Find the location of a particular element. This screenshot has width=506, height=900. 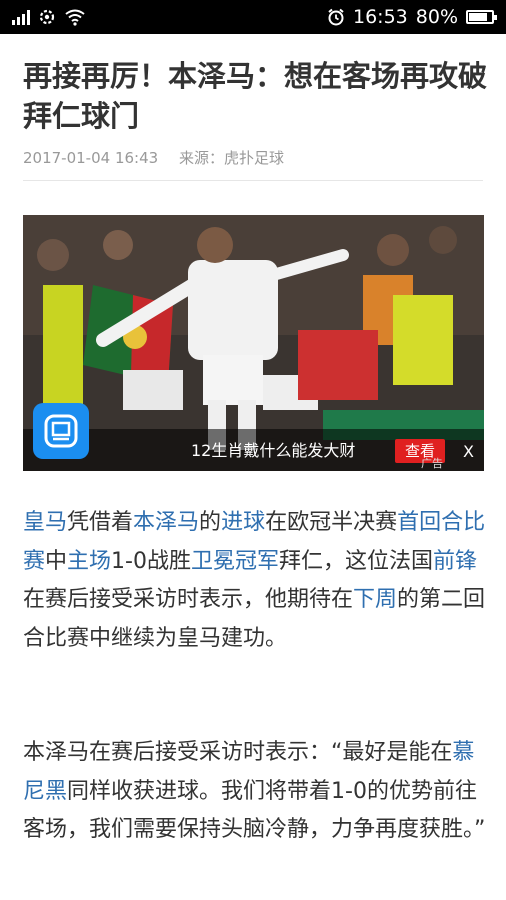

article-title: 再接再厉！本泽马：想在客场再攻破拜仁球门 is located at coordinates (255, 96).